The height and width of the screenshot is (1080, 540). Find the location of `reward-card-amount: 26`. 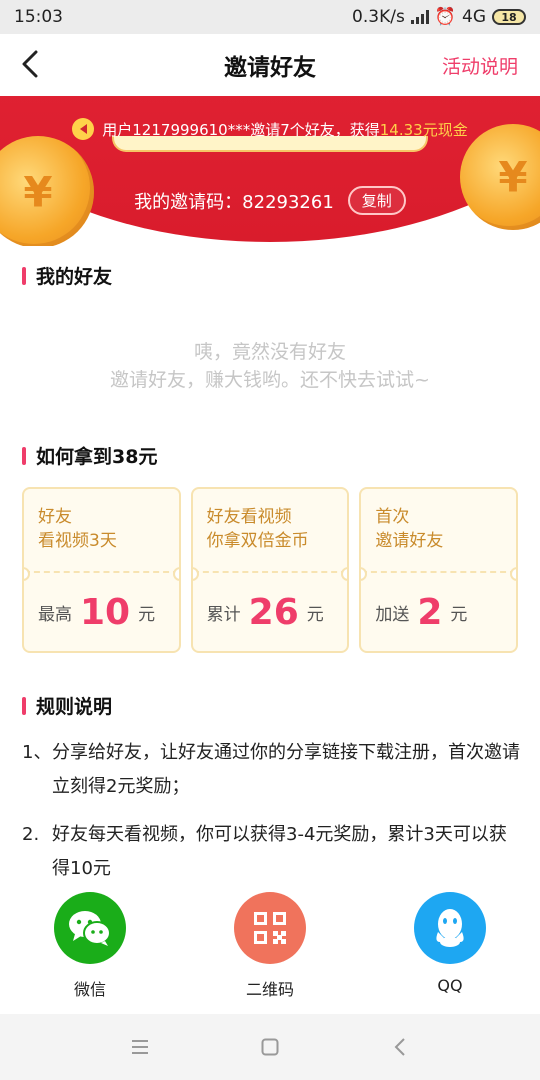

reward-card-amount: 26 is located at coordinates (273, 612).